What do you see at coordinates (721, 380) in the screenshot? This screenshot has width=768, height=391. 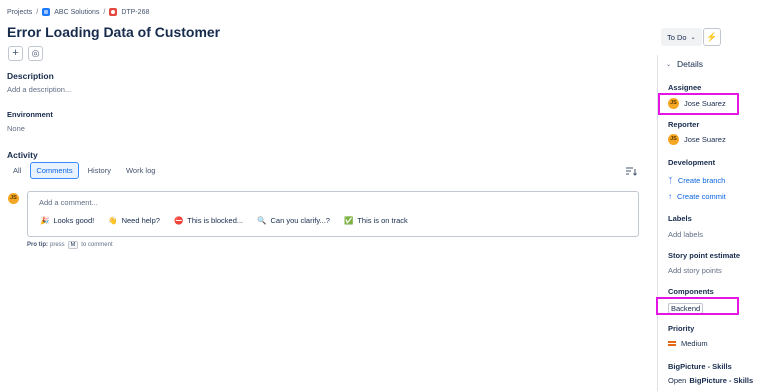 I see `bigpicture-link-label: BigPicture - Skills` at bounding box center [721, 380].